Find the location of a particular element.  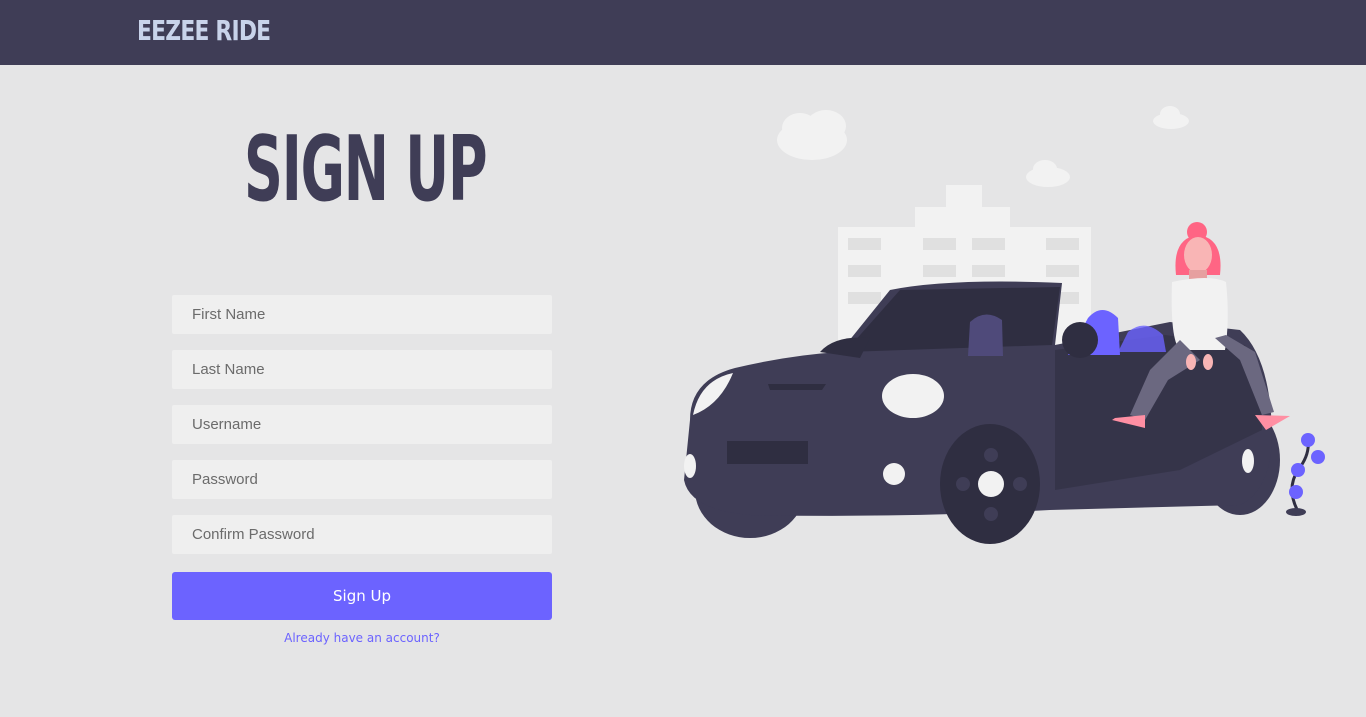

confirm-password-input is located at coordinates (362, 534).